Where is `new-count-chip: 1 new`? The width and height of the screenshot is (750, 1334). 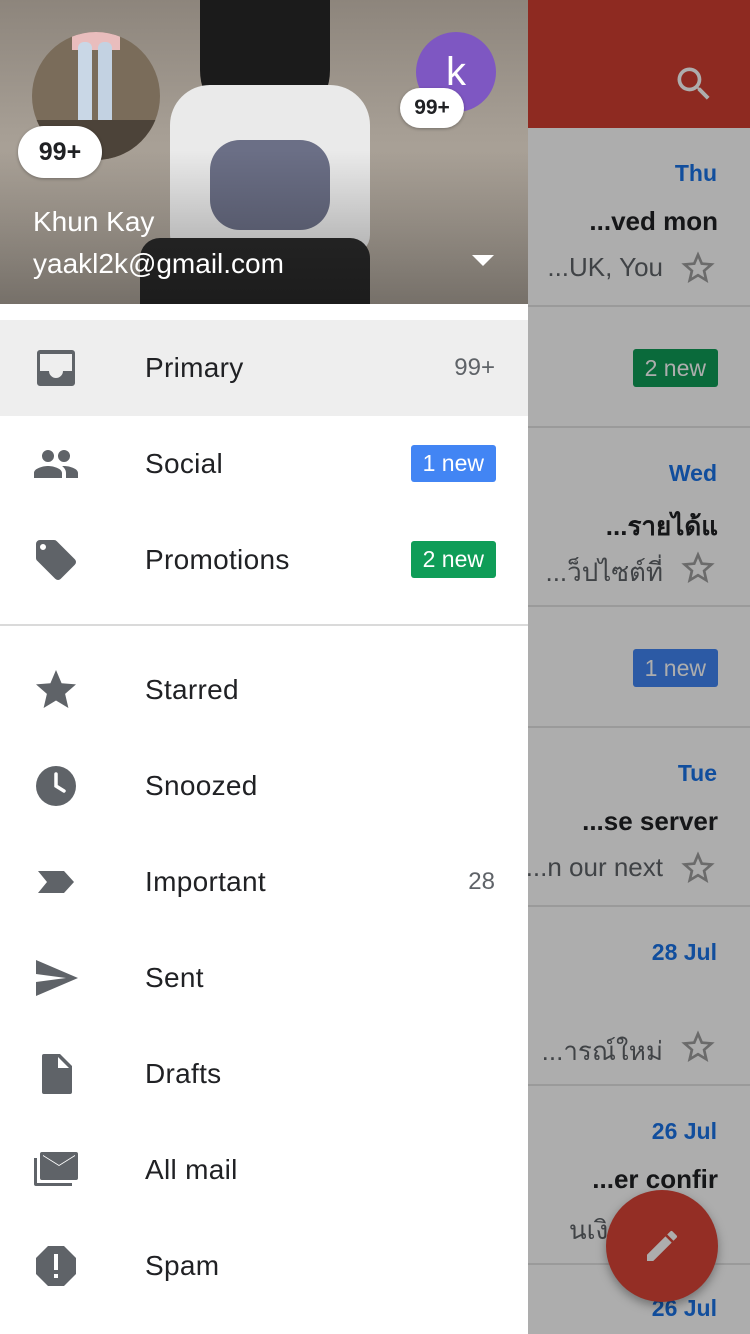 new-count-chip: 1 new is located at coordinates (453, 463).